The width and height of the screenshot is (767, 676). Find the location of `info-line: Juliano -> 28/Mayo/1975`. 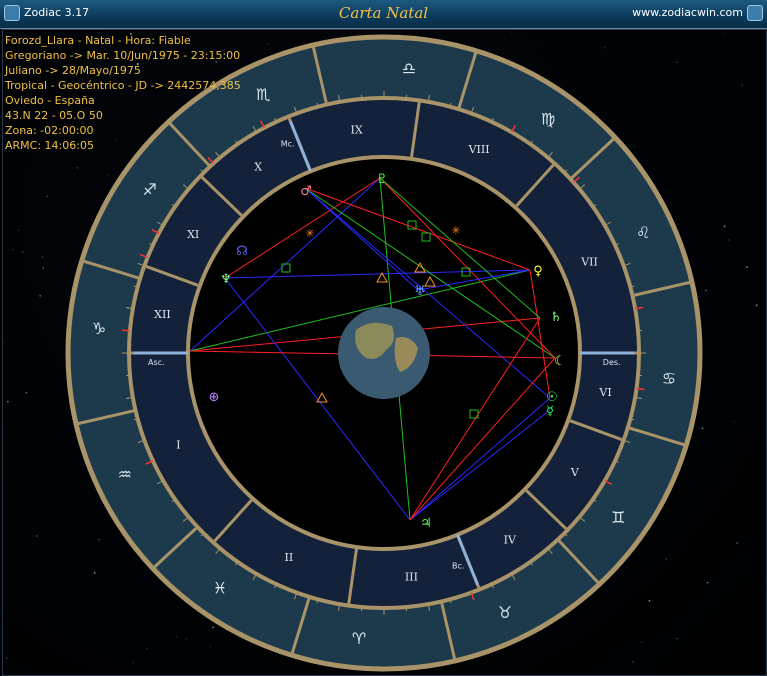

info-line: Juliano -> 28/Mayo/1975 is located at coordinates (73, 70).